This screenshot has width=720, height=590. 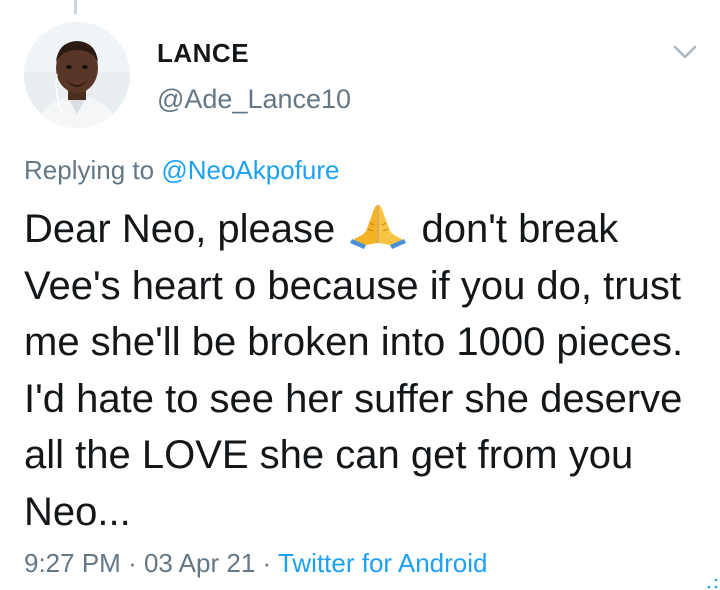 What do you see at coordinates (685, 52) in the screenshot?
I see `chevron-down-icon` at bounding box center [685, 52].